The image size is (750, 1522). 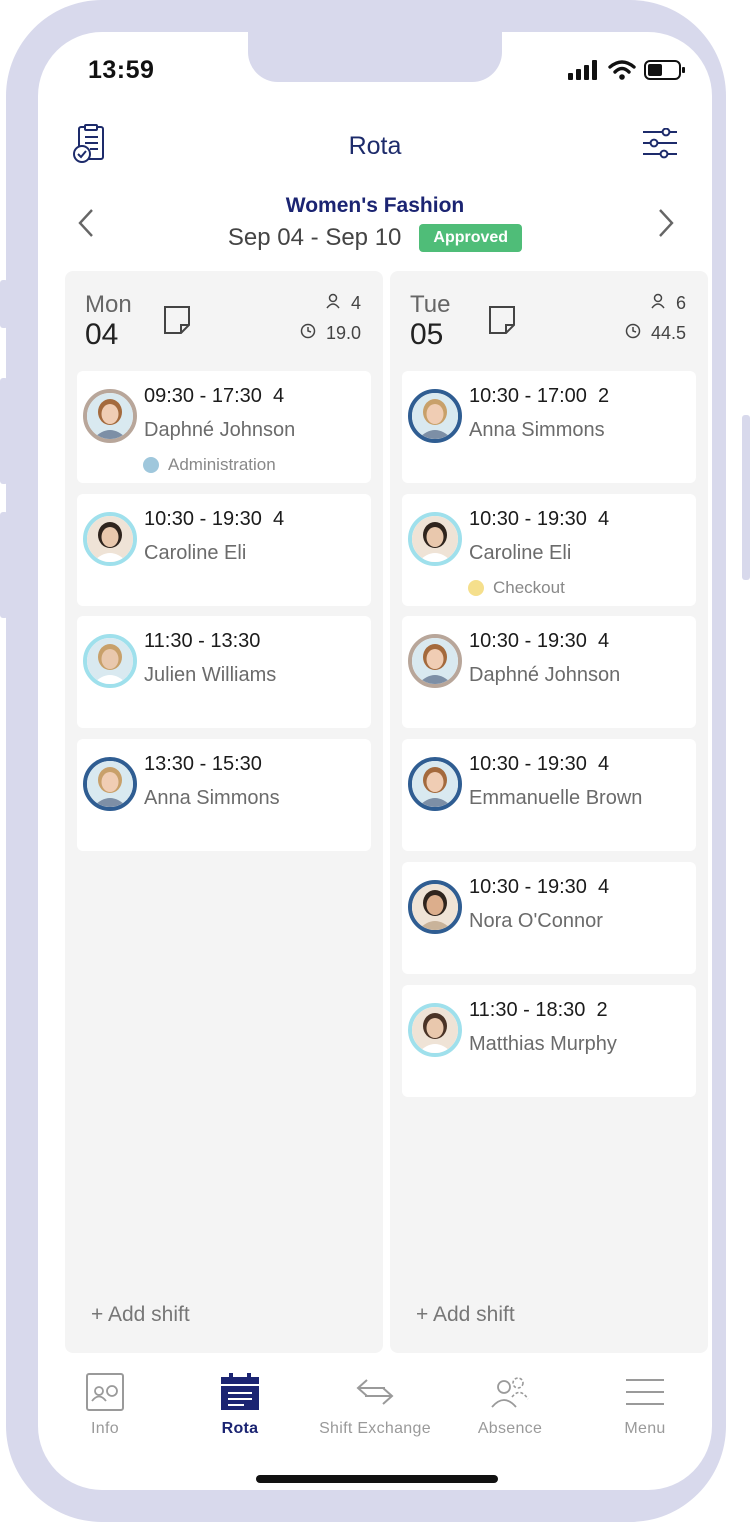 I want to click on department-tag: Checkout, so click(x=516, y=588).